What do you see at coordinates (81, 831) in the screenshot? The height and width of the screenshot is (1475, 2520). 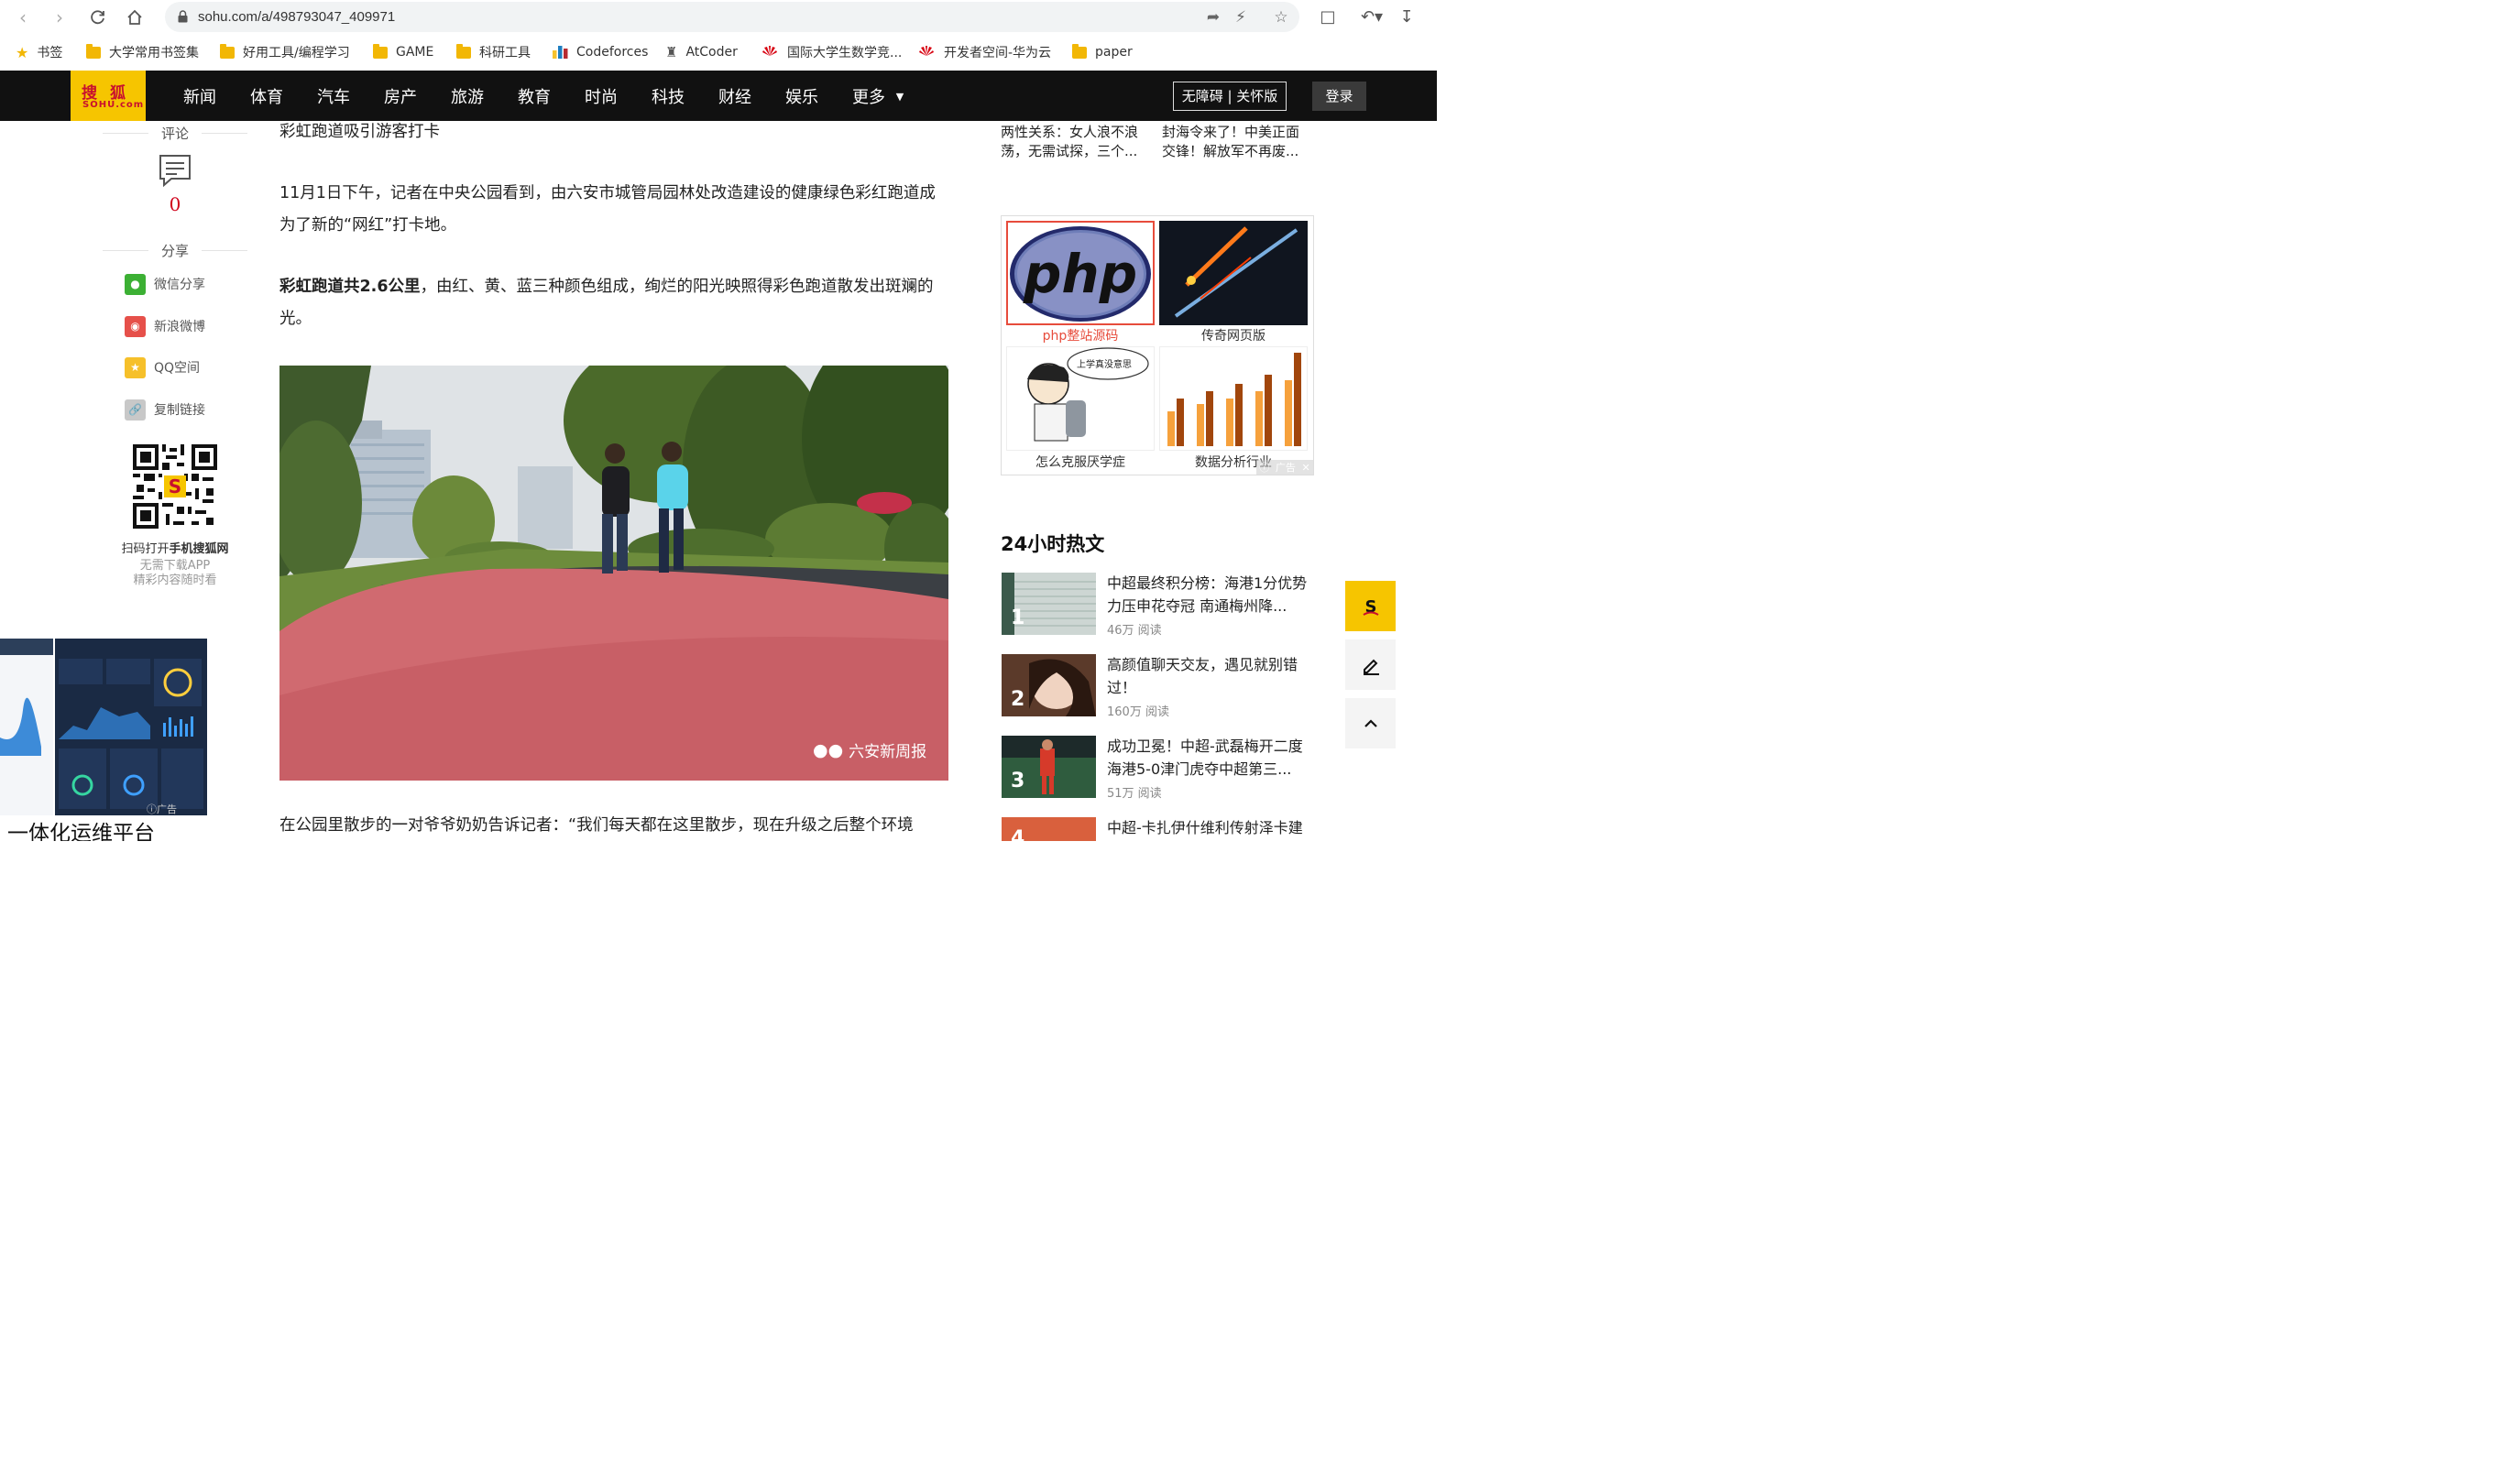 I see `left-ad-title: 一体化运维平台` at bounding box center [81, 831].